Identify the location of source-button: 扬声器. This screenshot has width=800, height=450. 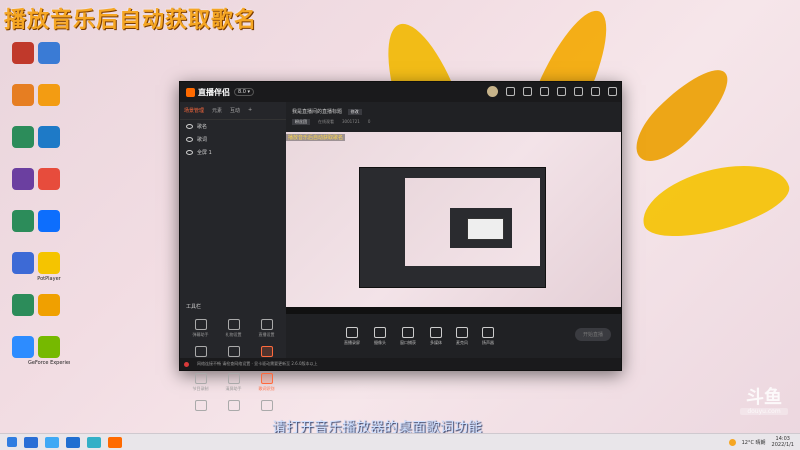
(488, 336).